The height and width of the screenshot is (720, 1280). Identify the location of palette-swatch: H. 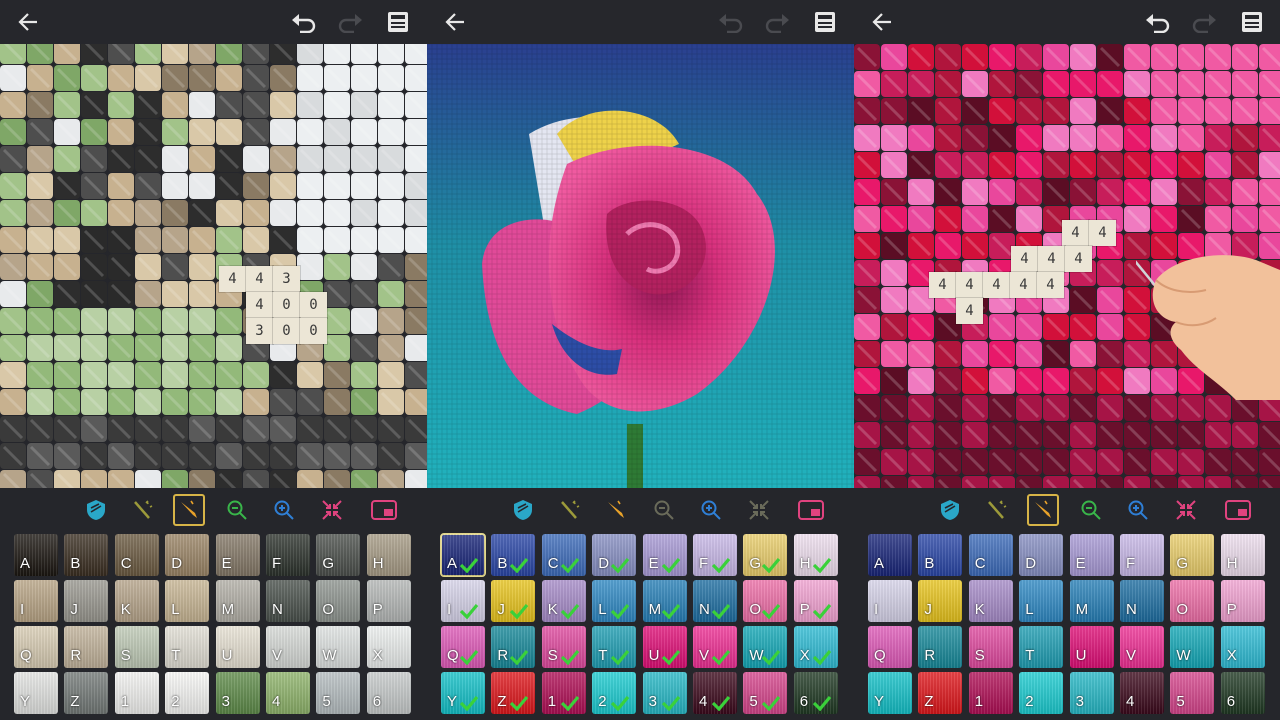
(388, 555).